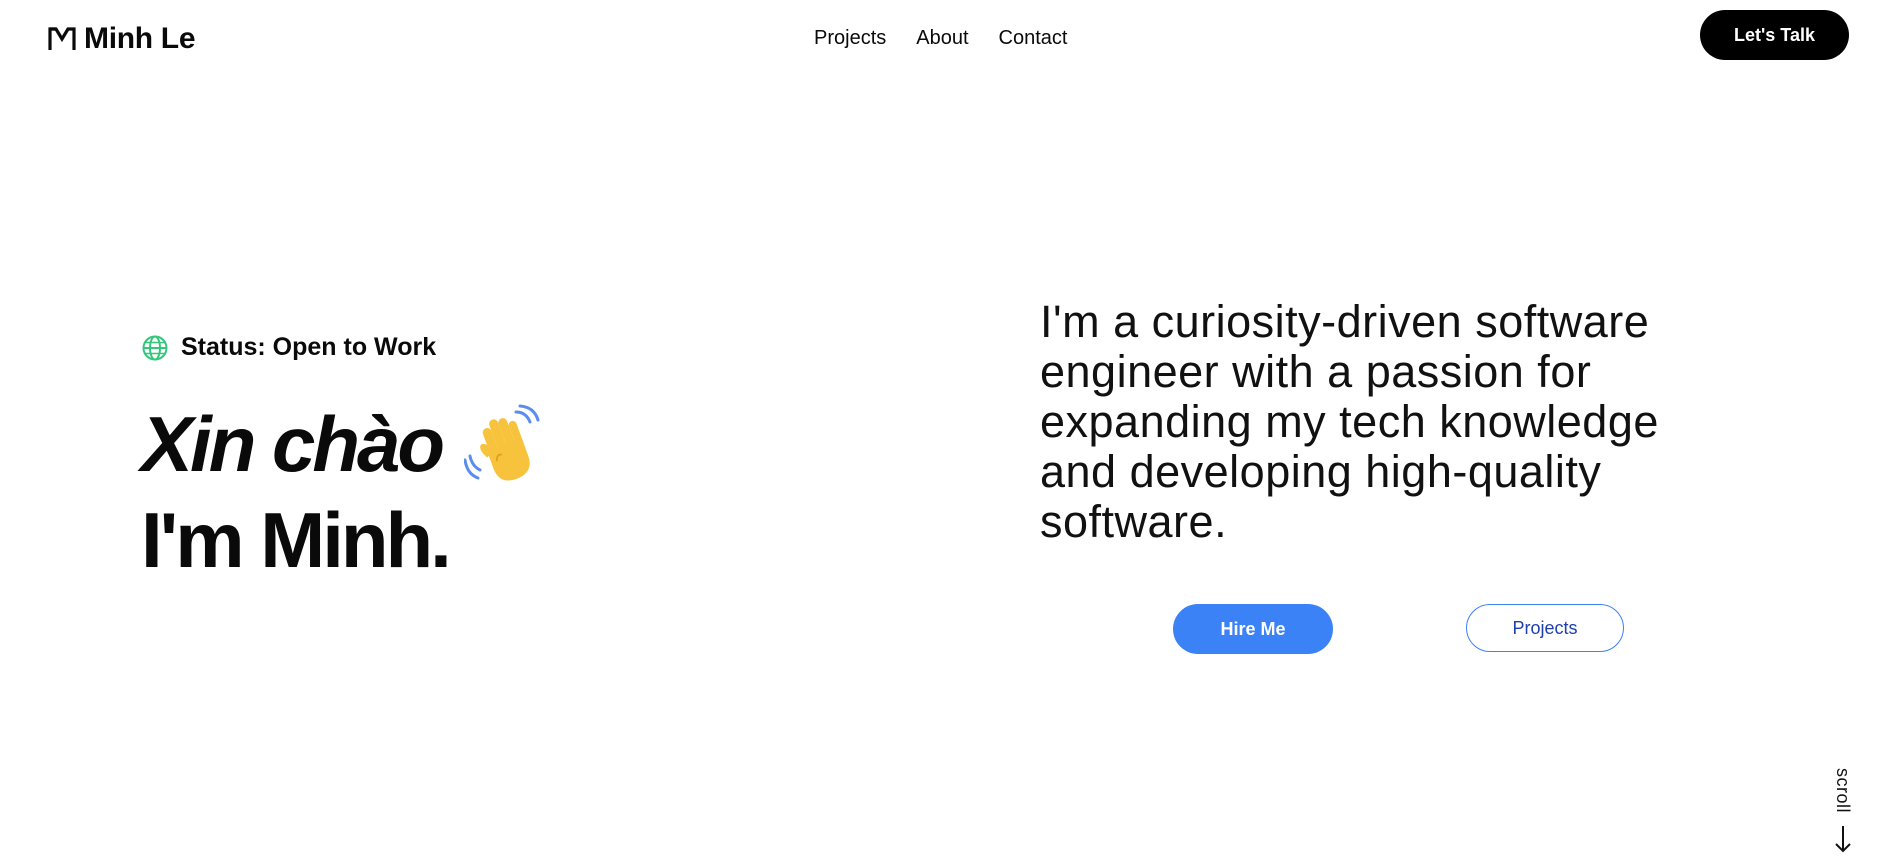 This screenshot has width=1900, height=868. What do you see at coordinates (296, 540) in the screenshot?
I see `name-heading: I'm Minh.` at bounding box center [296, 540].